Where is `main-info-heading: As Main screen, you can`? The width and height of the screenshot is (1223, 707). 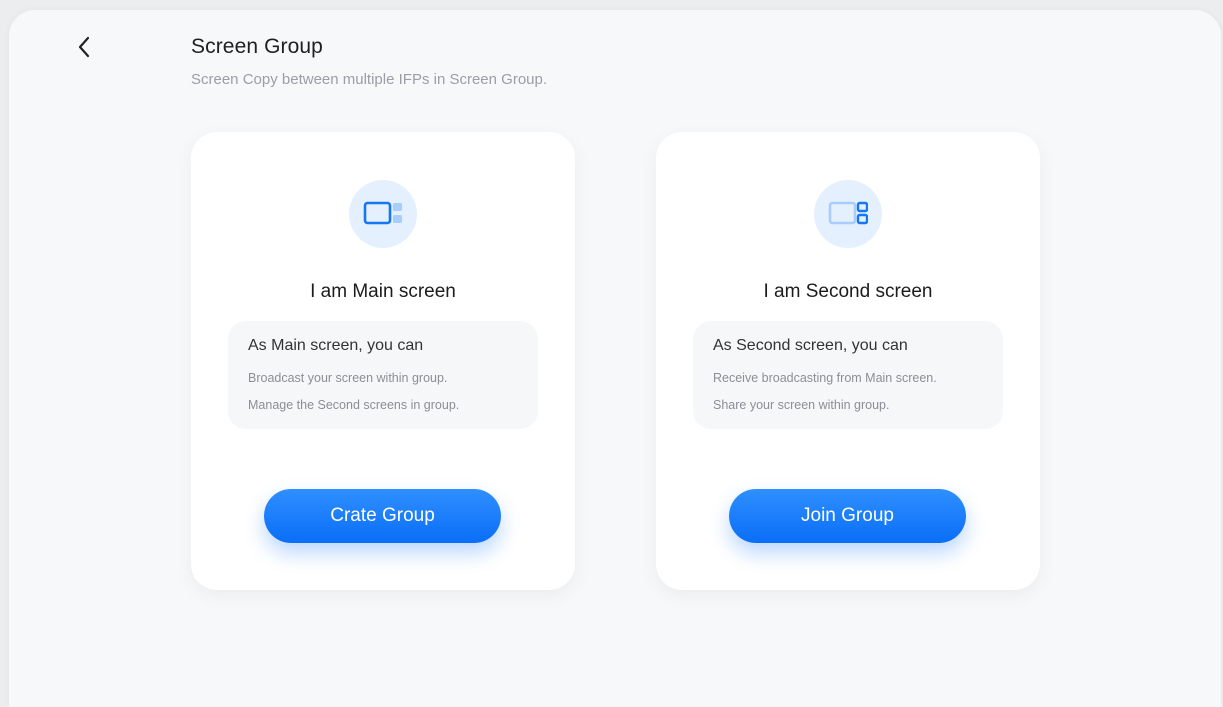
main-info-heading: As Main screen, you can is located at coordinates (336, 345).